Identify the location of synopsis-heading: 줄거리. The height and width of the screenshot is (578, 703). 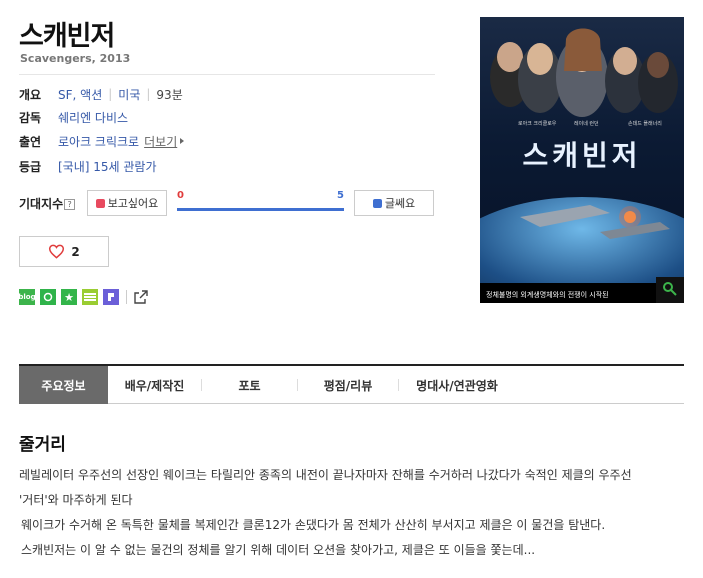
(42, 445).